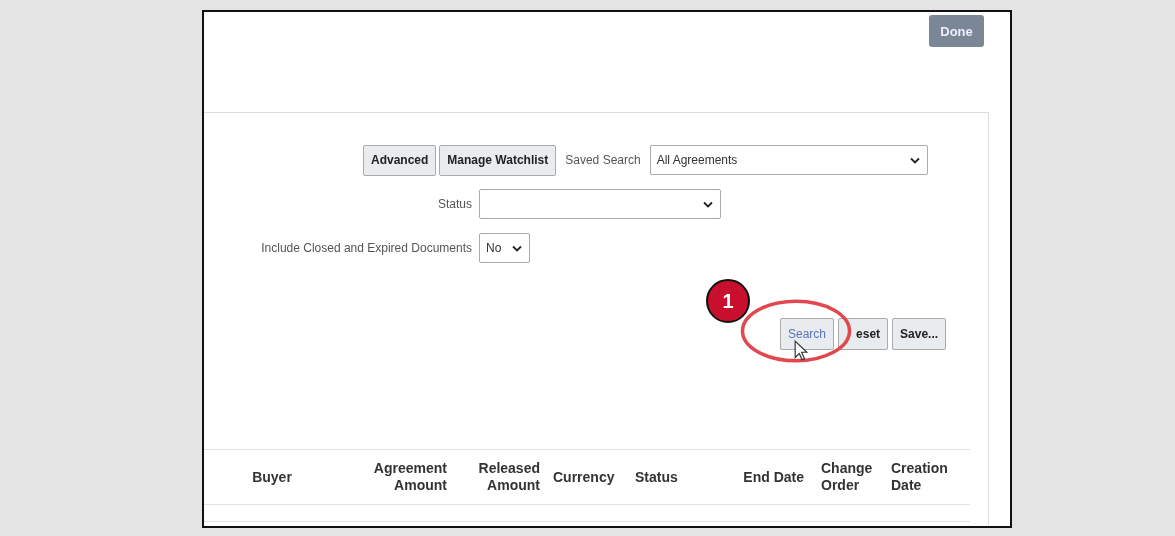 The width and height of the screenshot is (1175, 536). I want to click on action-button: eset, so click(863, 334).